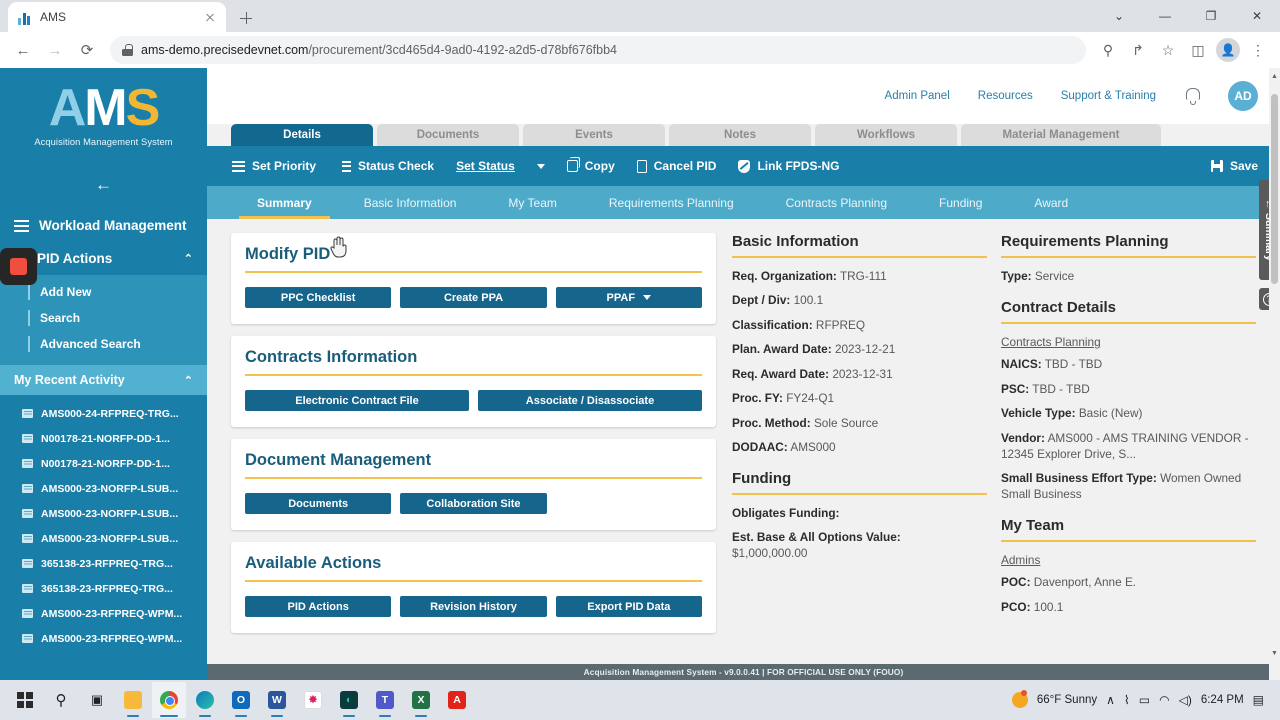 Image resolution: width=1280 pixels, height=720 pixels. I want to click on revision-history-button: Revision History, so click(473, 606).